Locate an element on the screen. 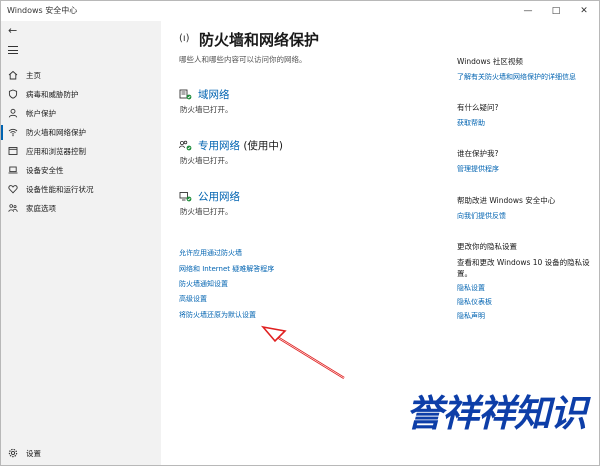  watermark-logo: 誉祥祥知识 is located at coordinates (496, 414).